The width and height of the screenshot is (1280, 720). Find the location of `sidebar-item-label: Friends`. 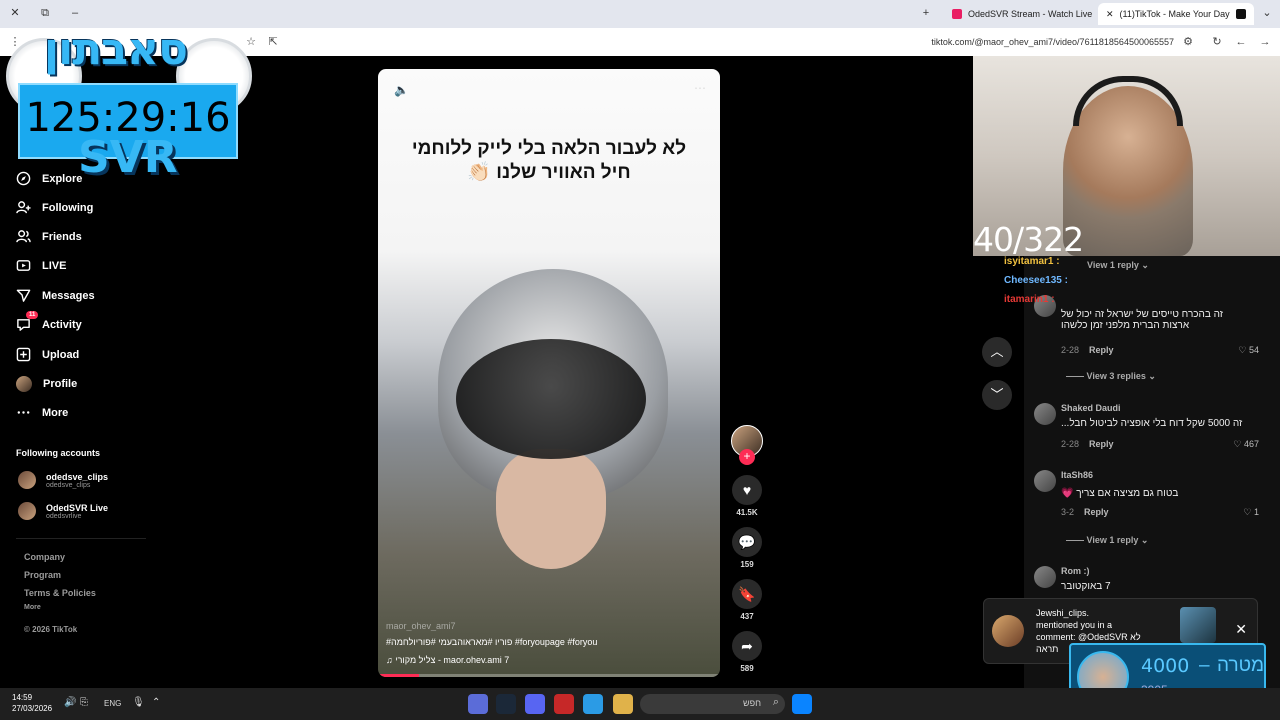

sidebar-item-label: Friends is located at coordinates (62, 236).